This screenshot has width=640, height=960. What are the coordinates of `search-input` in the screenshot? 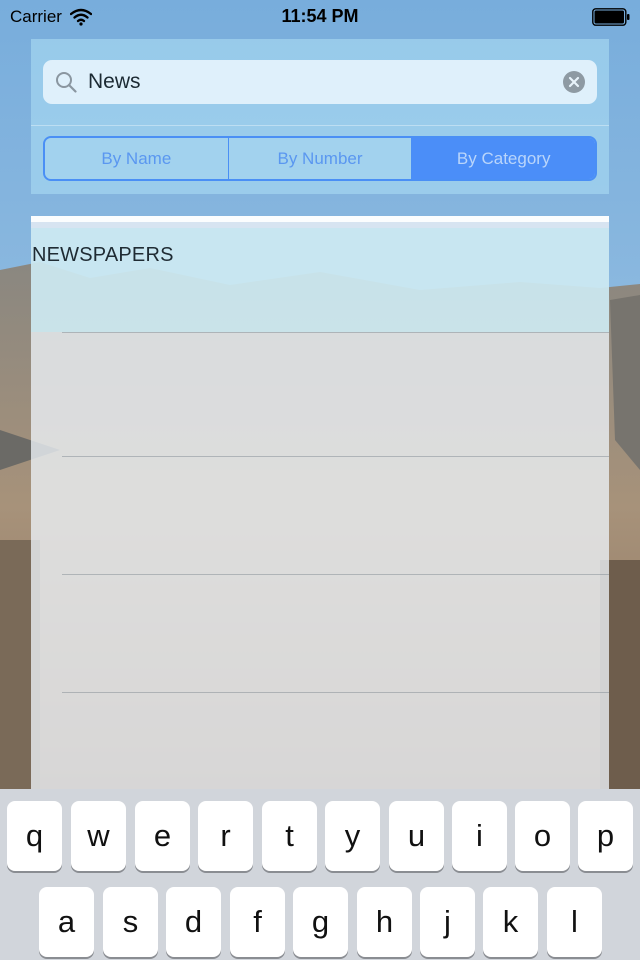 It's located at (318, 82).